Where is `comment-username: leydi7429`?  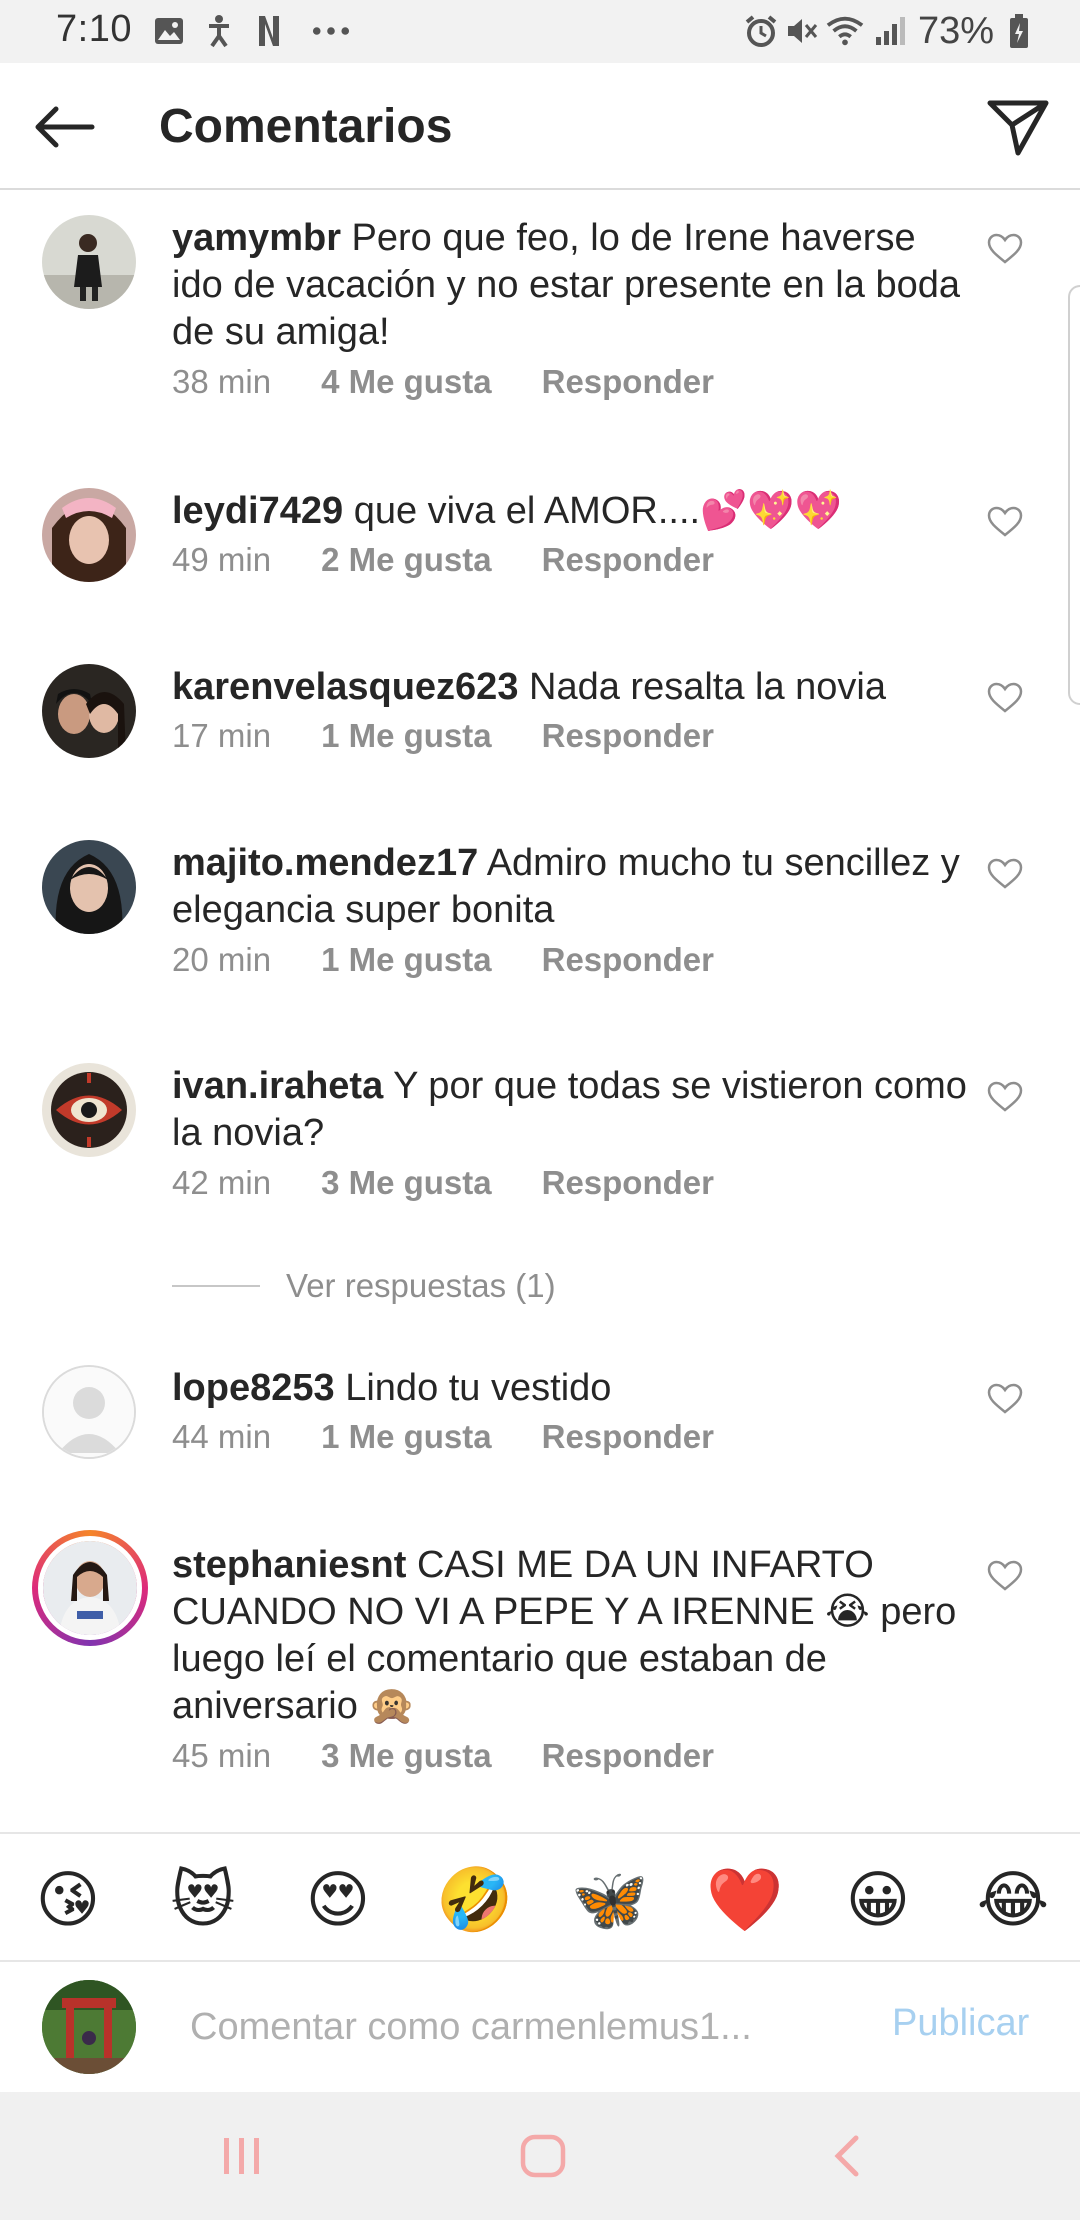
comment-username: leydi7429 is located at coordinates (257, 511).